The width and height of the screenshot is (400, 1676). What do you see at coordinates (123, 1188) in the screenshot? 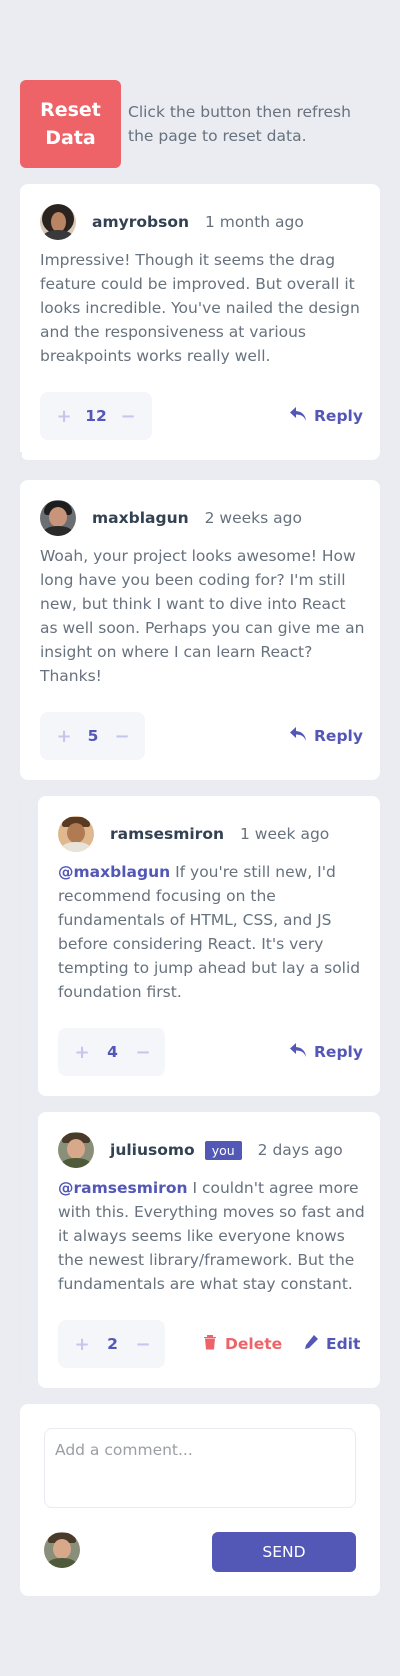
I see `mention-link: @ramsesmiron` at bounding box center [123, 1188].